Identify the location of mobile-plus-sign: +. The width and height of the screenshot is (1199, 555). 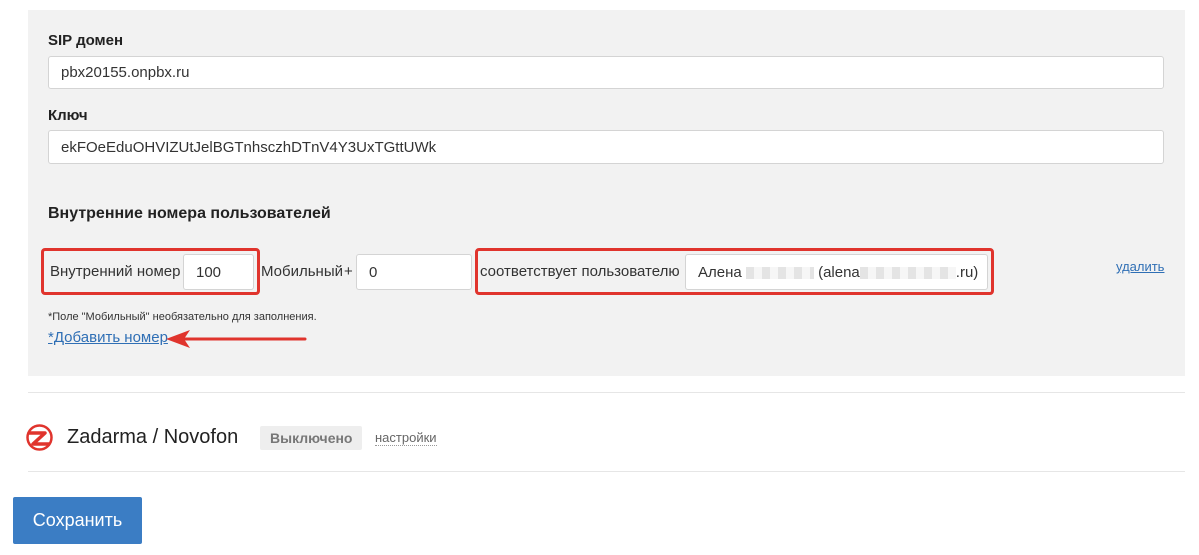
(348, 271).